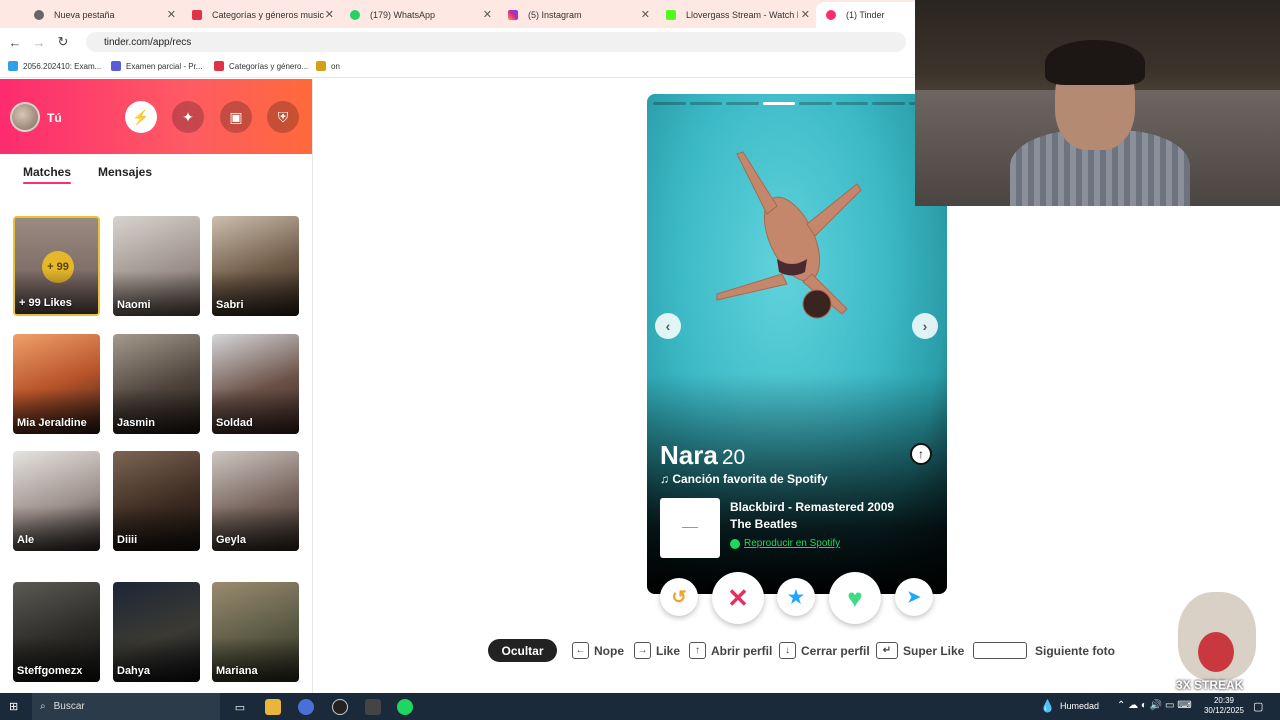 The width and height of the screenshot is (1280, 720). Describe the element at coordinates (255, 632) in the screenshot. I see `match-card: Mariana` at that location.